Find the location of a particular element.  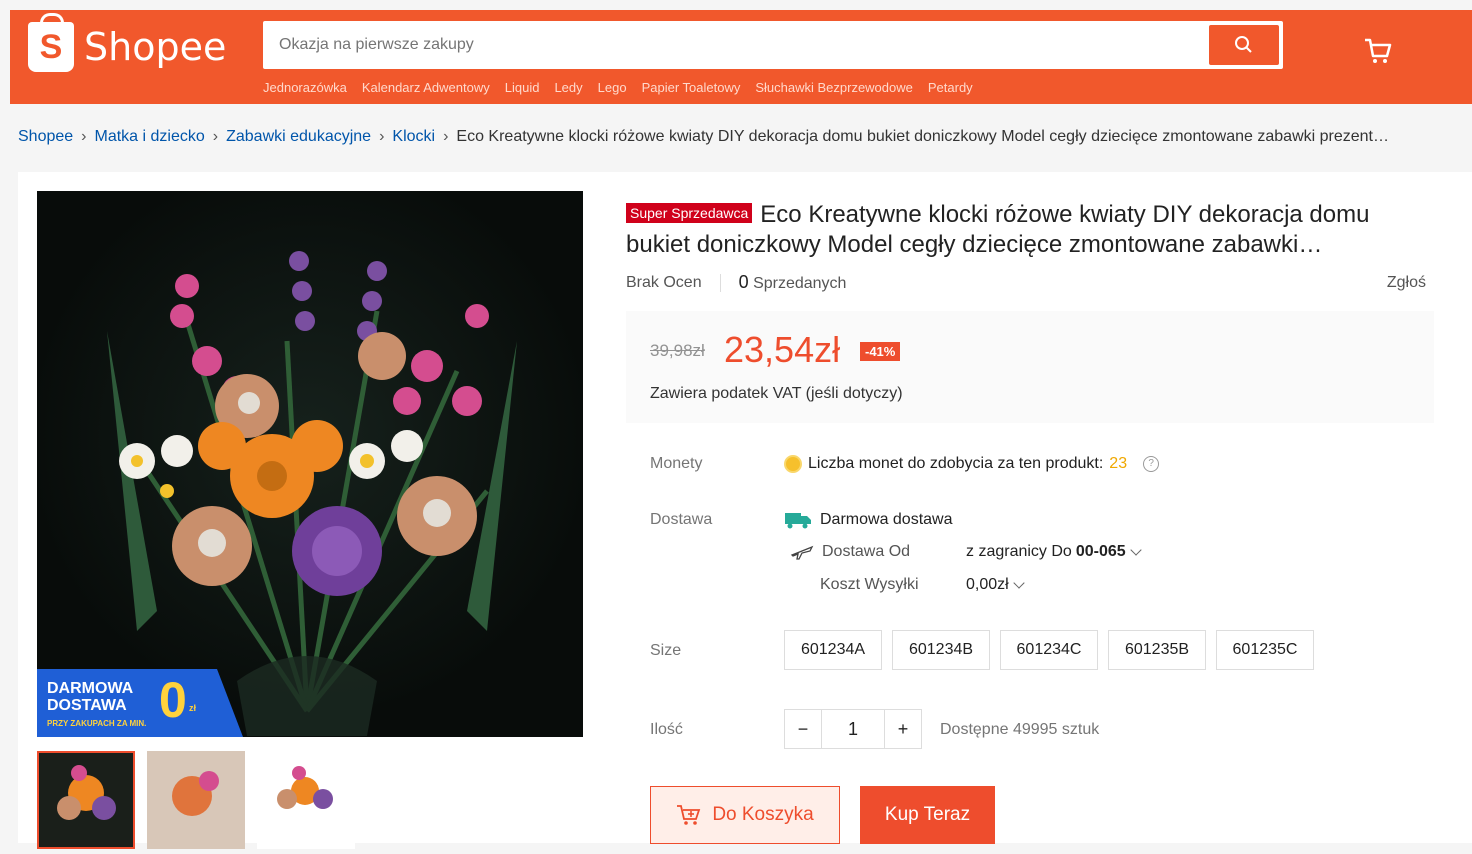

shipping-cost: 0,00zł is located at coordinates (995, 585).